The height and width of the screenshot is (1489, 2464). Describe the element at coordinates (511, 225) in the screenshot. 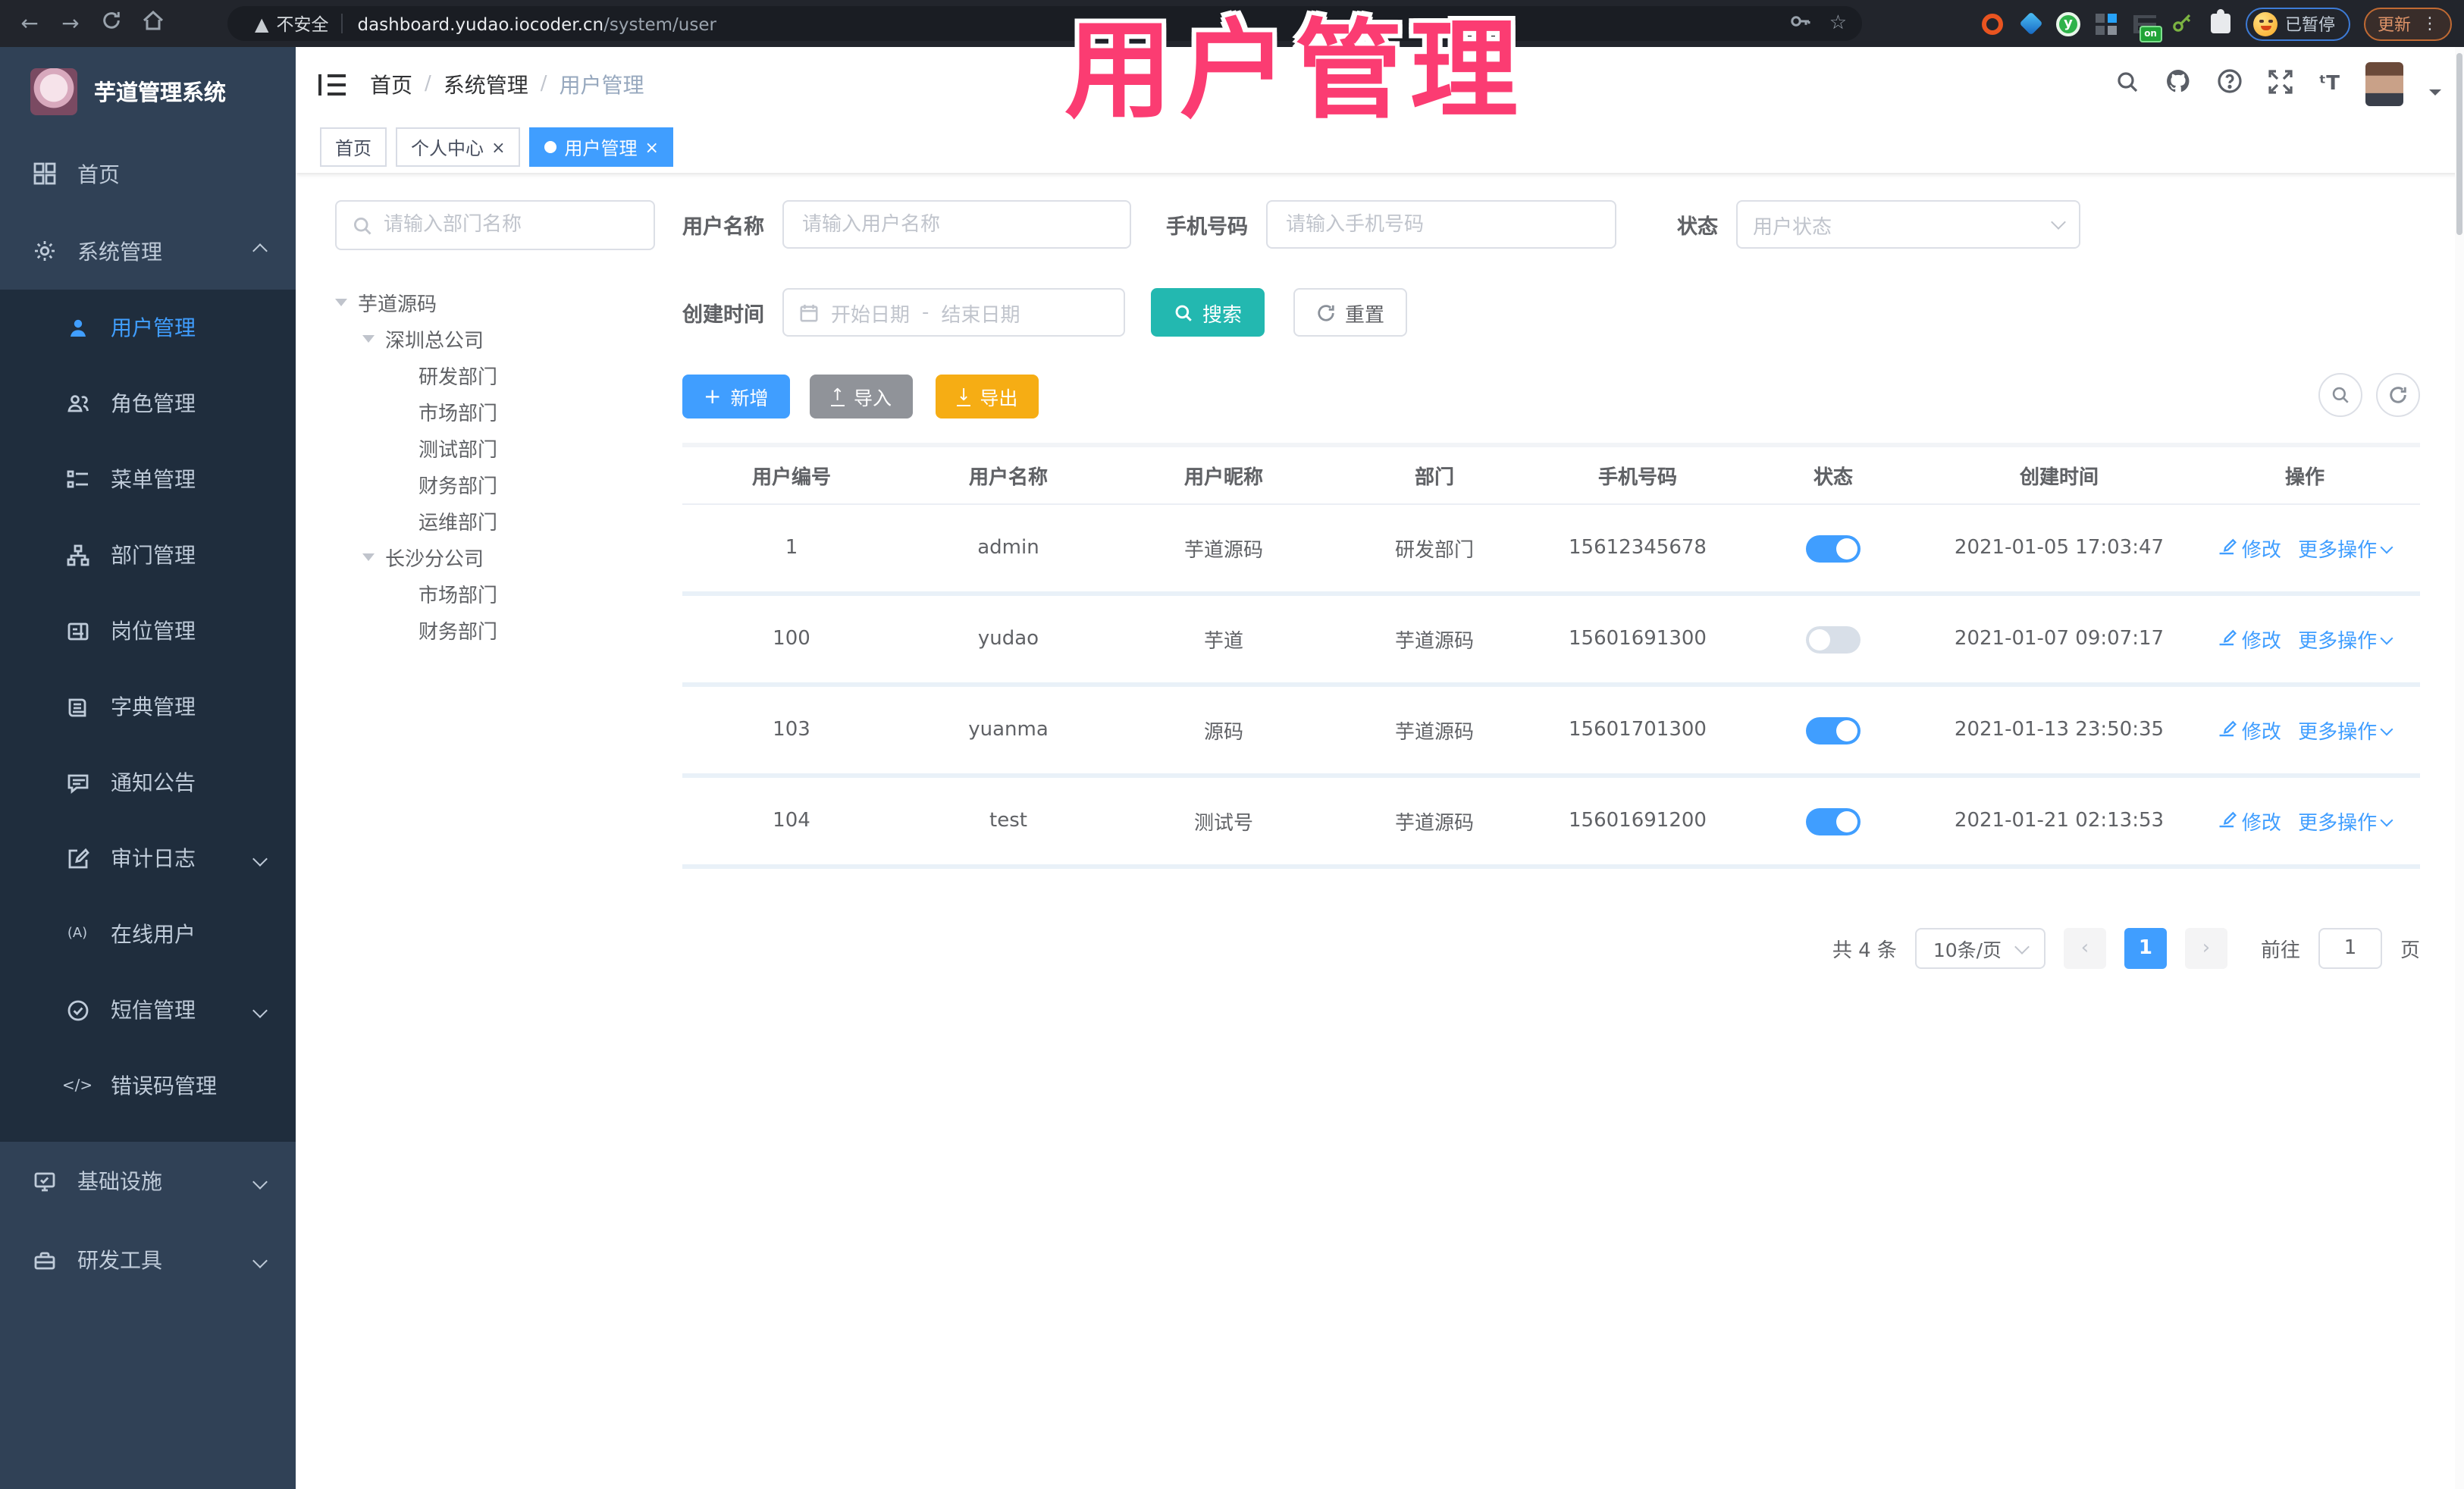

I see `department-search-input` at that location.